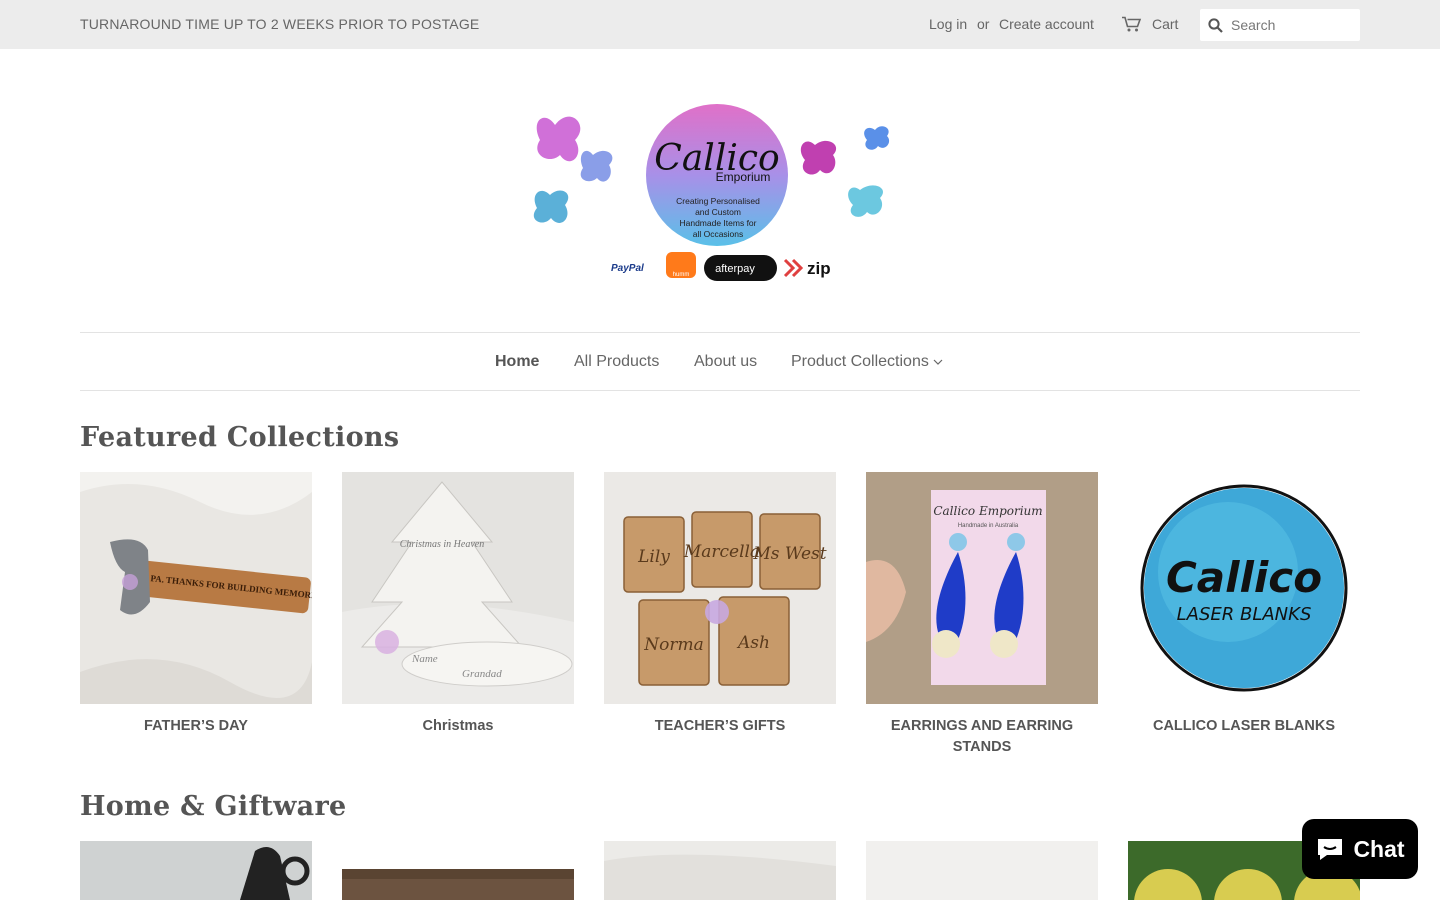 Image resolution: width=1440 pixels, height=900 pixels. I want to click on laser-blanks-logo-sub: LASER BLANKS, so click(1244, 614).